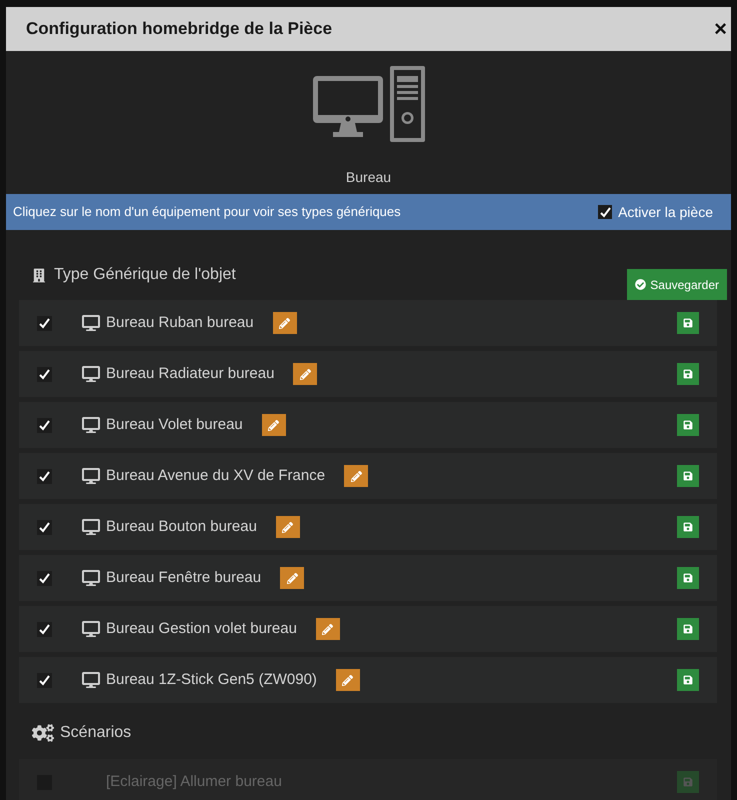  What do you see at coordinates (201, 629) in the screenshot?
I see `equipment-name: Bureau Gestion volet bureau` at bounding box center [201, 629].